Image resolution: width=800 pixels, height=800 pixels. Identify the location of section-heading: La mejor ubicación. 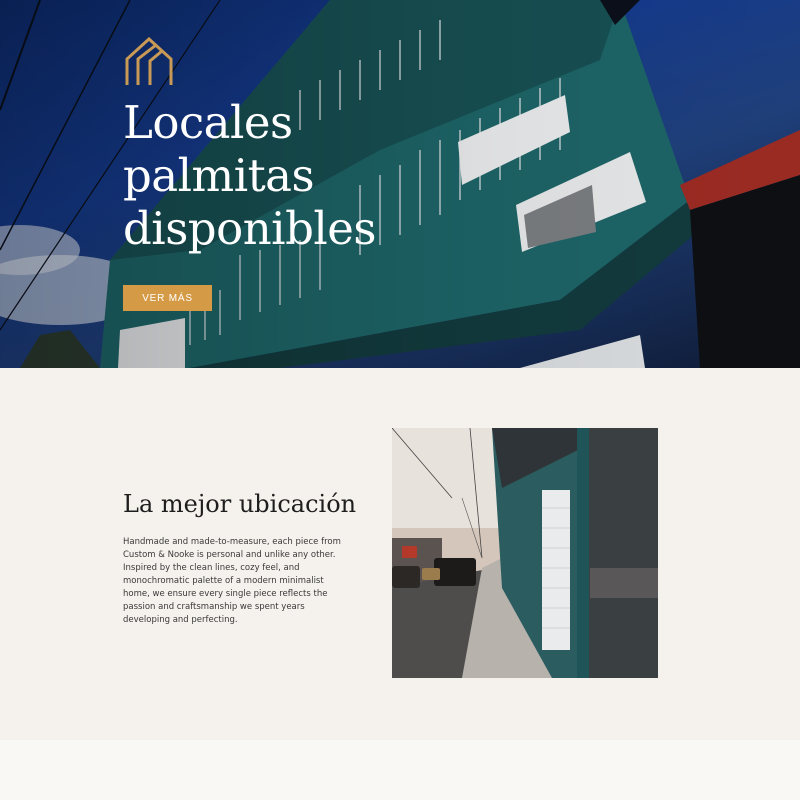
(240, 504).